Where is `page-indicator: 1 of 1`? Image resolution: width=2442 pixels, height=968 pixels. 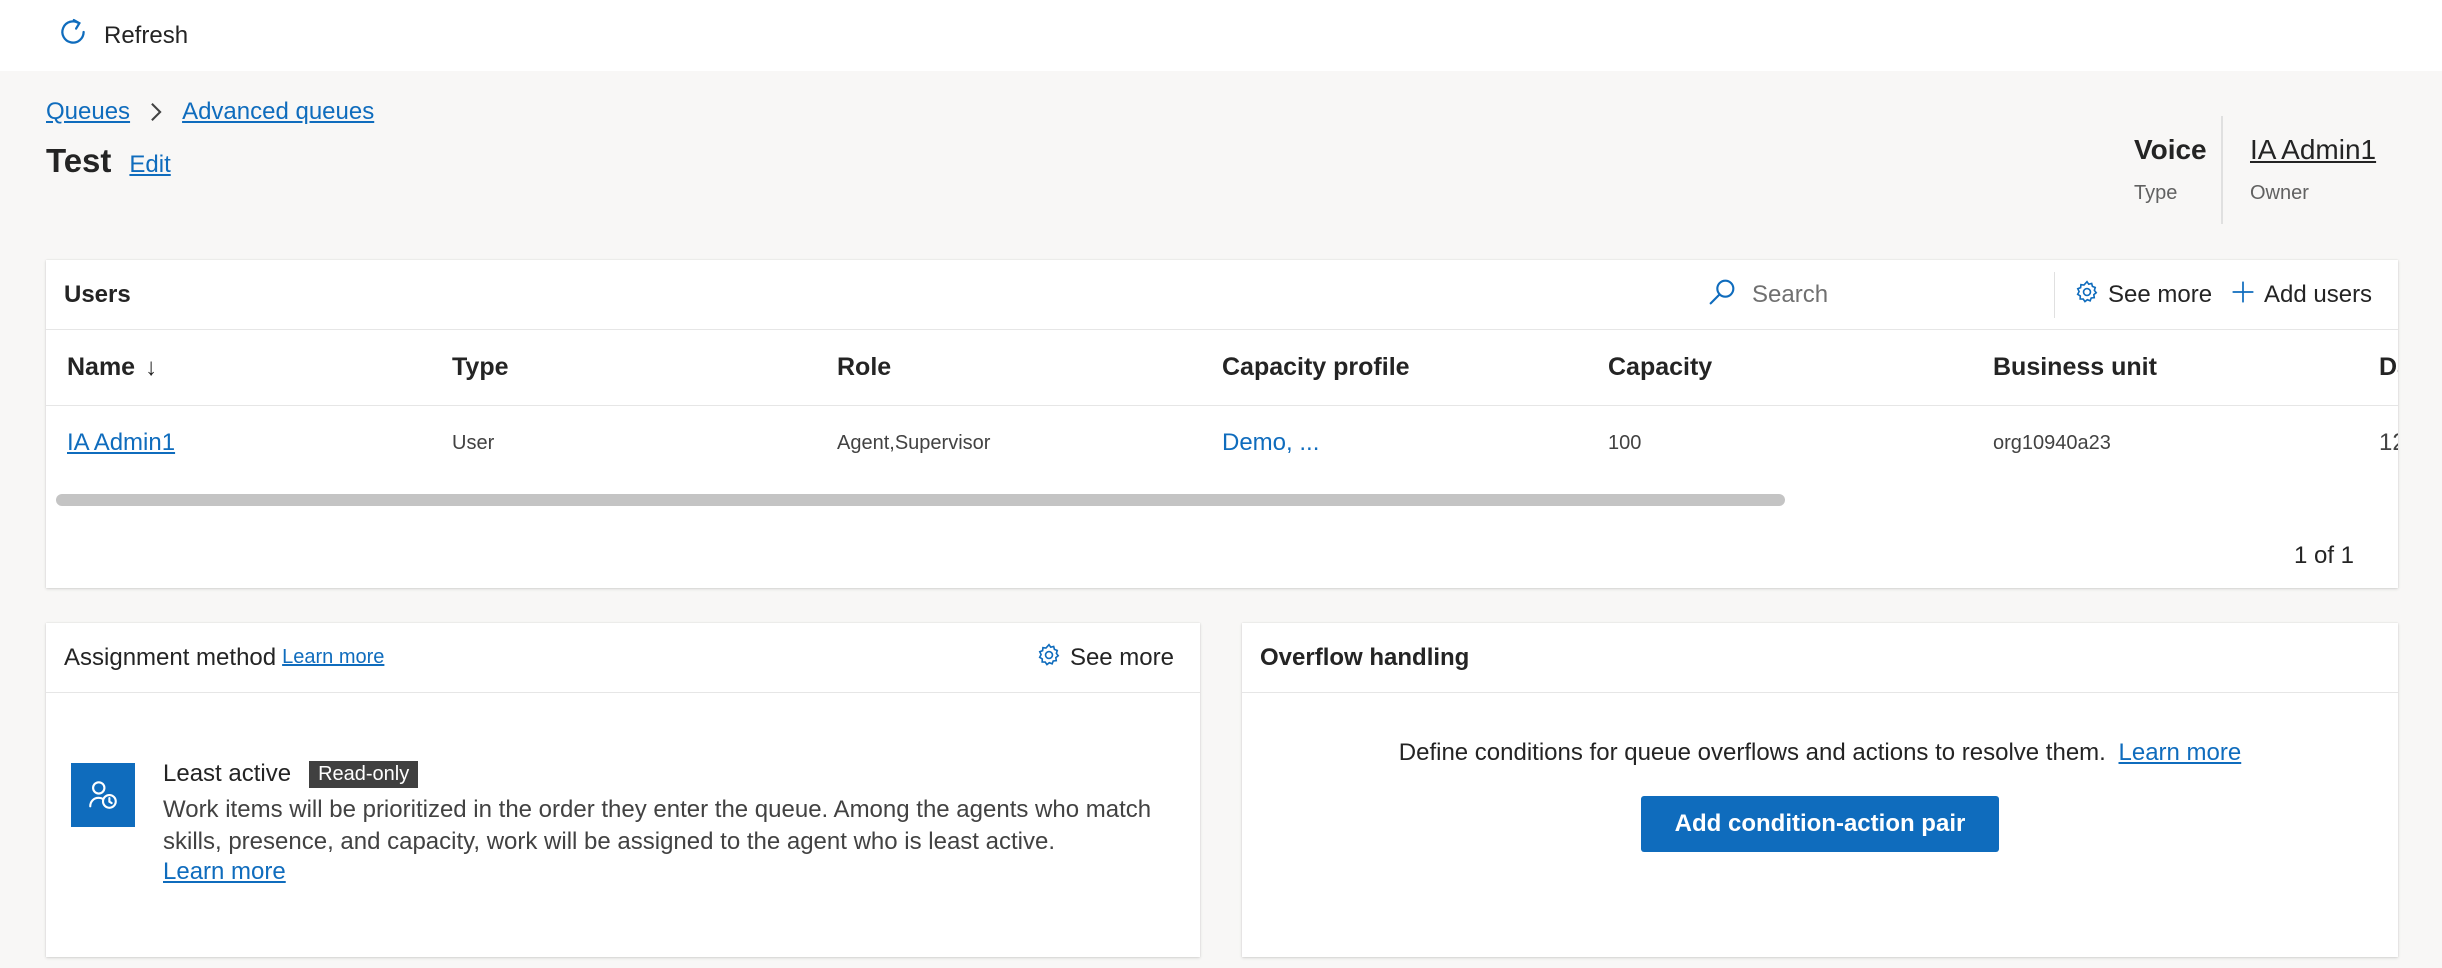 page-indicator: 1 of 1 is located at coordinates (2323, 555).